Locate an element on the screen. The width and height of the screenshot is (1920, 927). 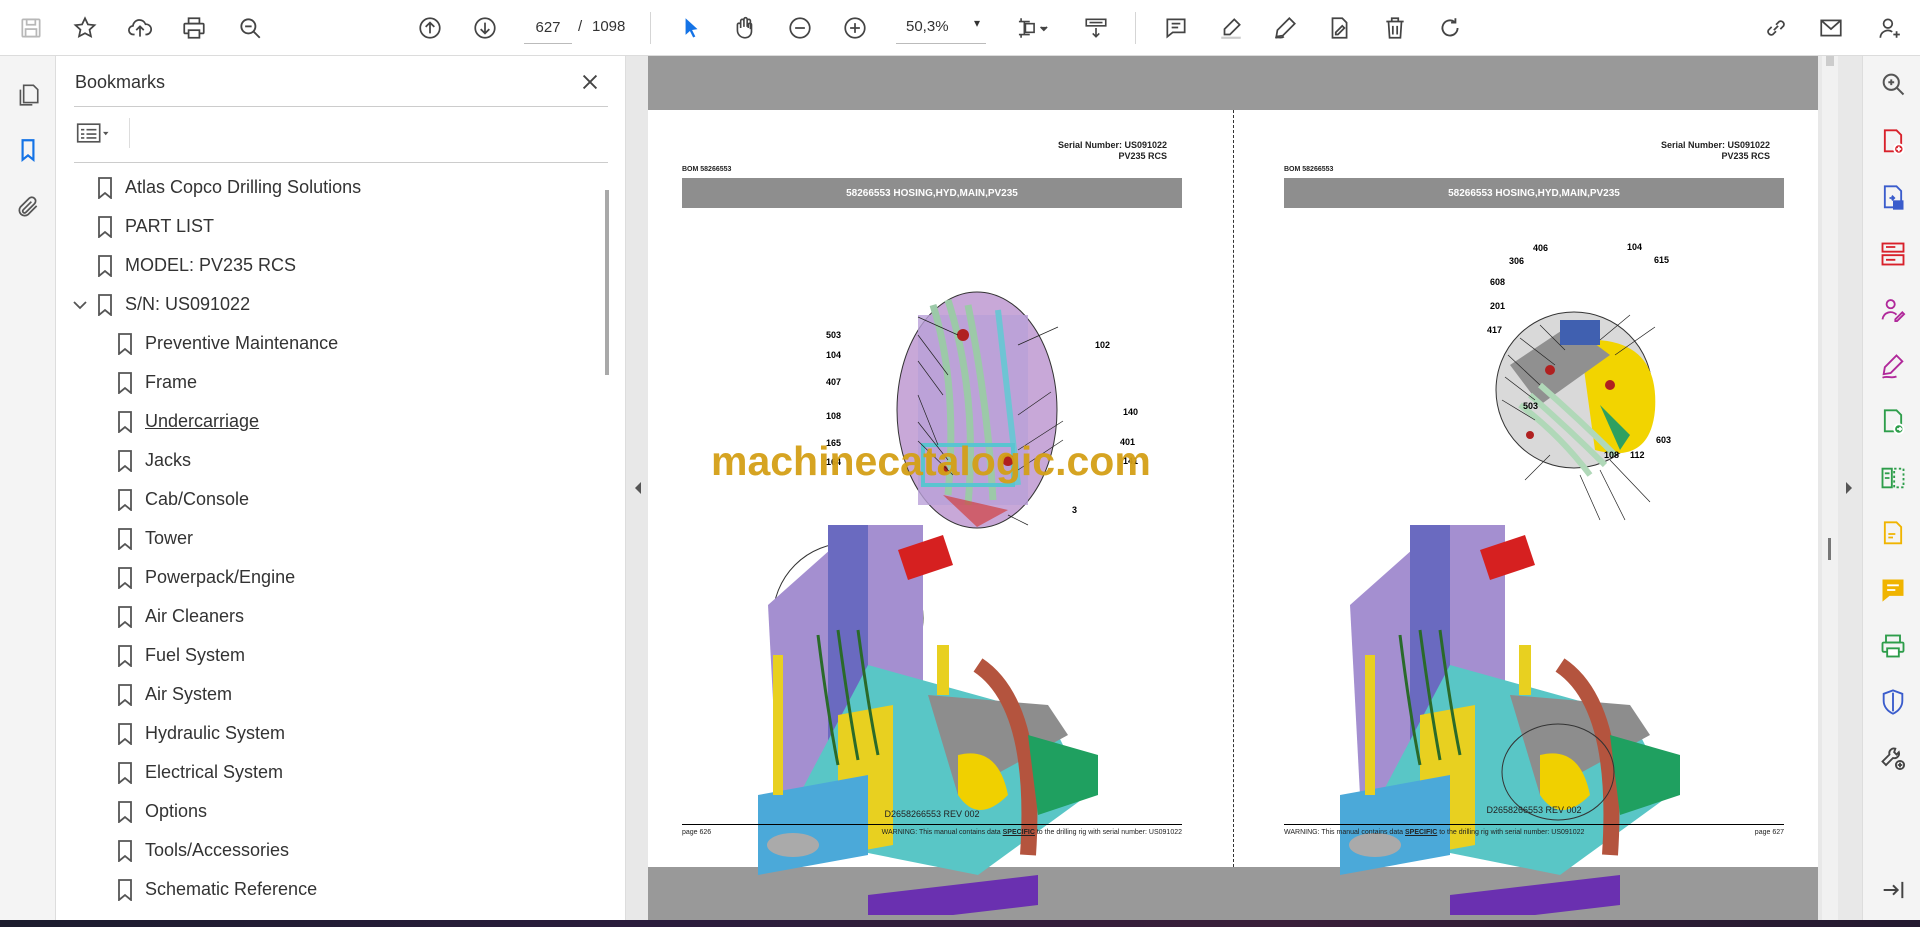
scan-ocr-icon is located at coordinates (1893, 646).